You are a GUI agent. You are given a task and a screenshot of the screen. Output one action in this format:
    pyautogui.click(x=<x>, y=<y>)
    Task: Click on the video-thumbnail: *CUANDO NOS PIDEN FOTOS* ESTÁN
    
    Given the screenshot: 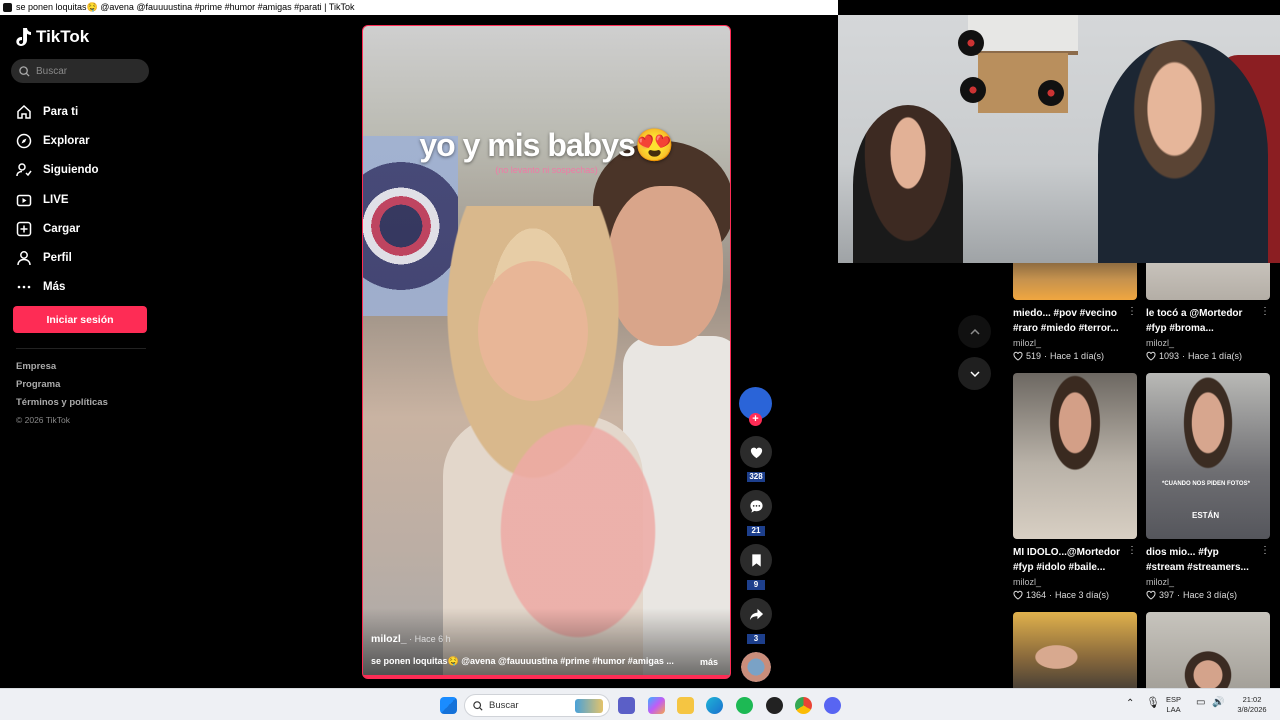 What is the action you would take?
    pyautogui.click(x=1208, y=456)
    